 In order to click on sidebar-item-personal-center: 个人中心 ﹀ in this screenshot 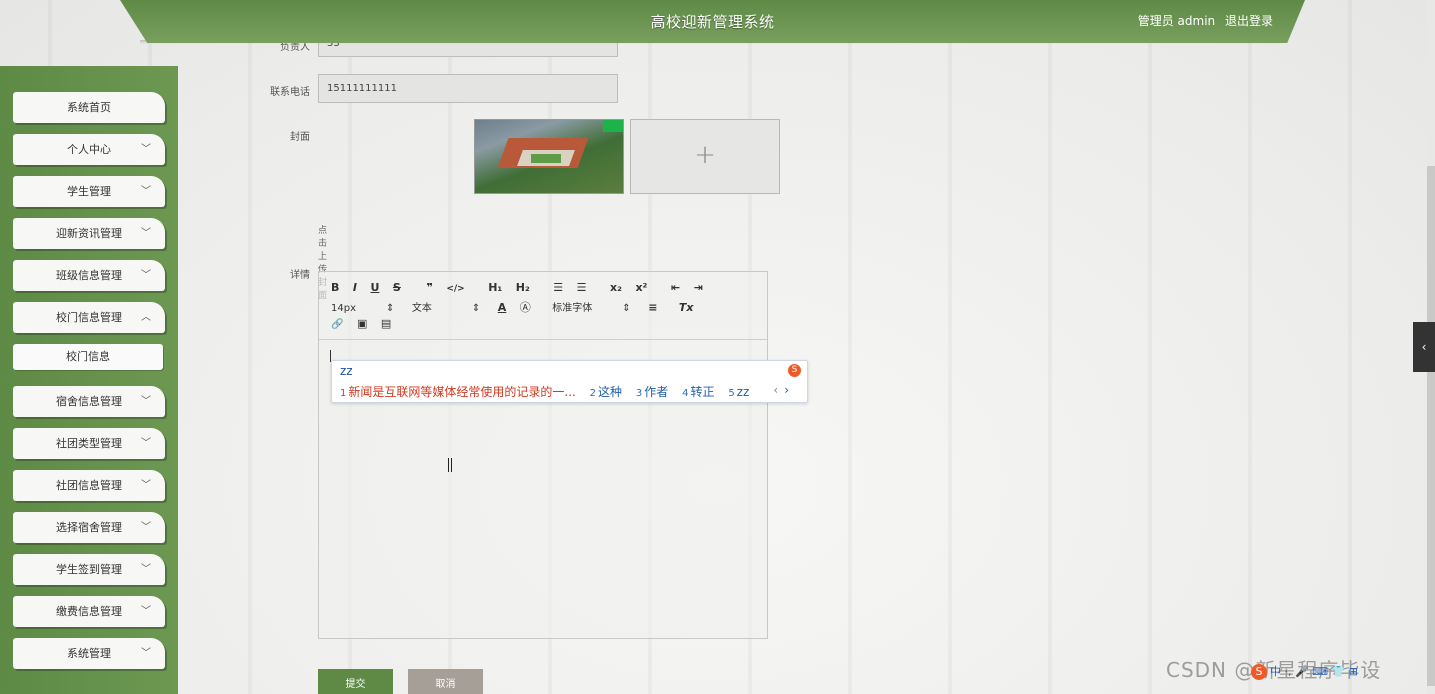, I will do `click(89, 149)`.